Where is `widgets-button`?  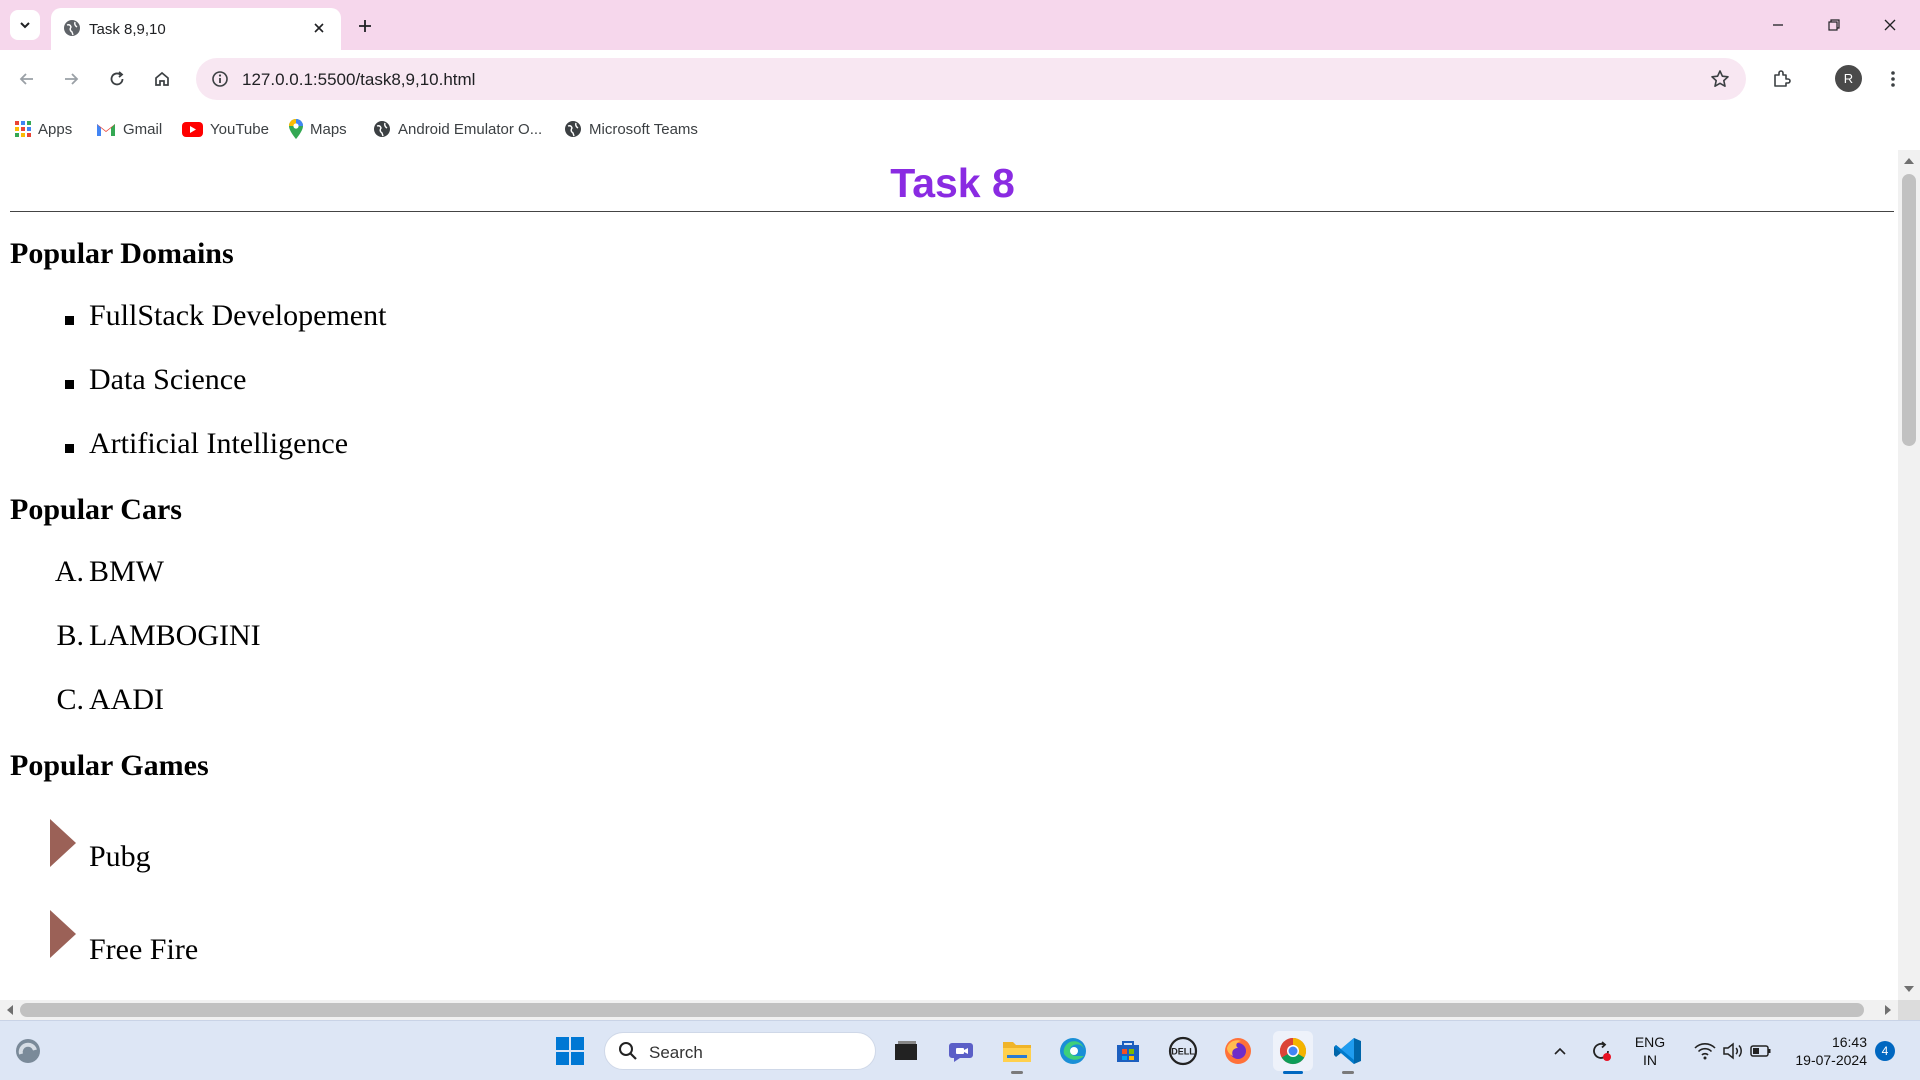 widgets-button is located at coordinates (28, 1051).